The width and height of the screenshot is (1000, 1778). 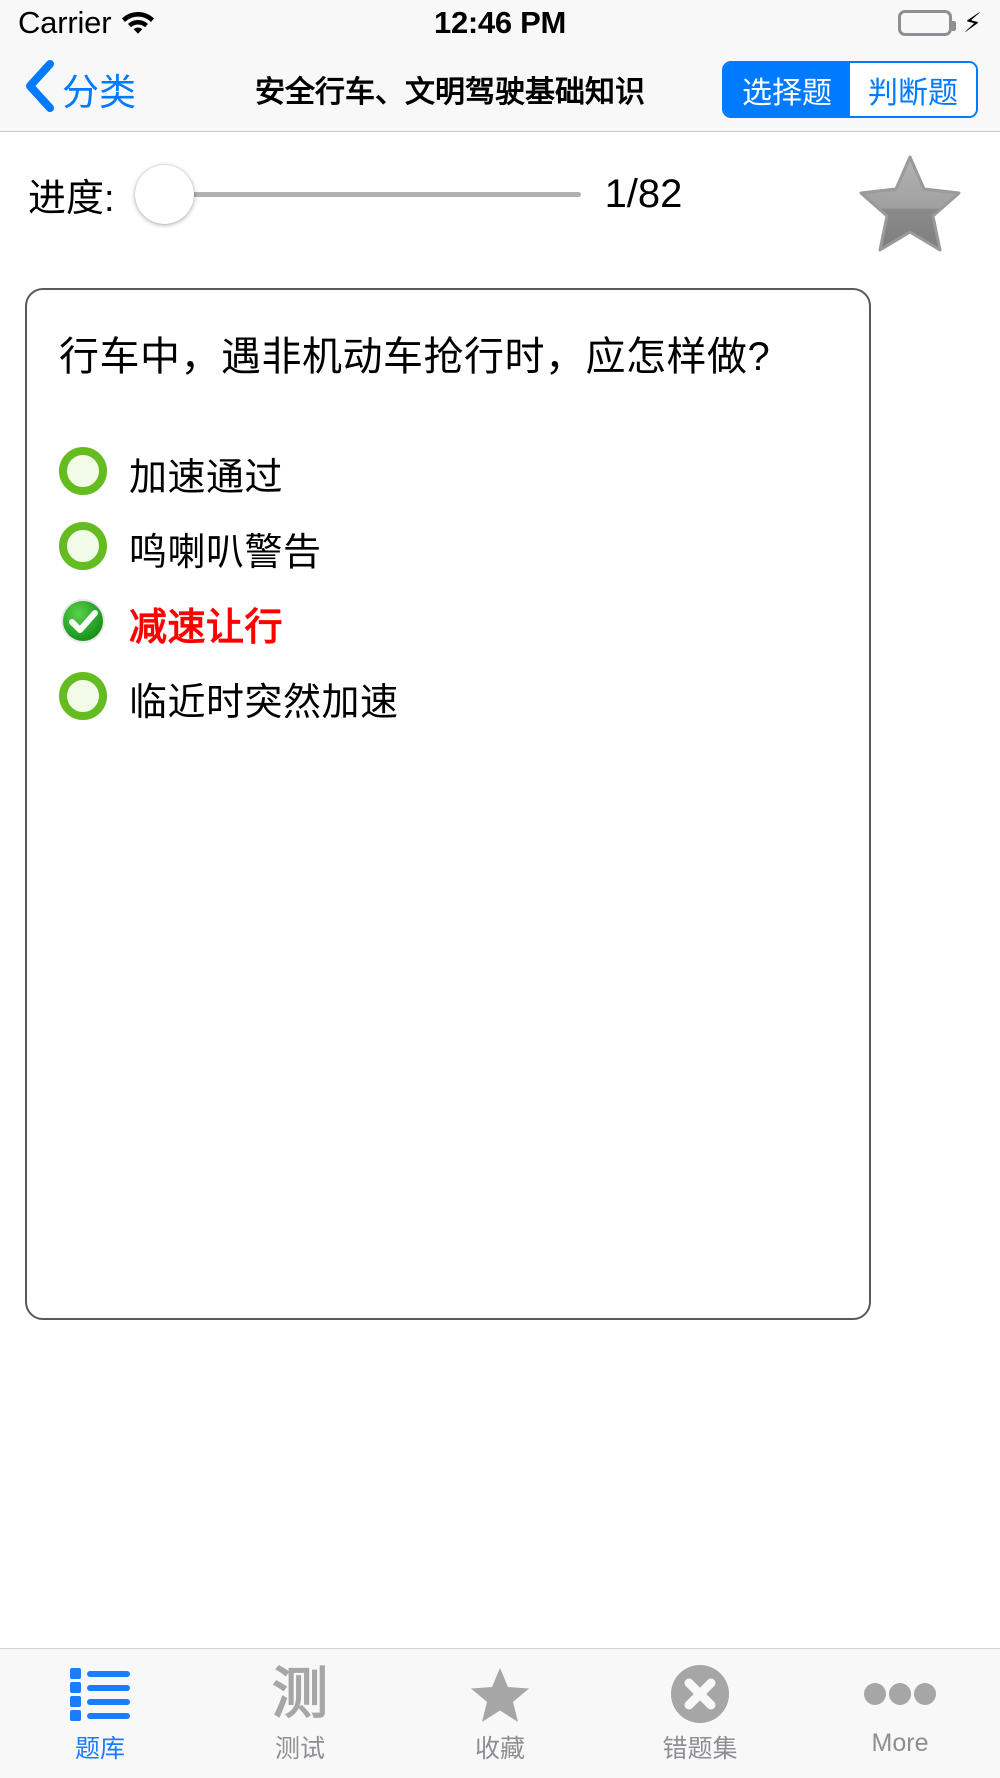 What do you see at coordinates (499, 1749) in the screenshot?
I see `tab-label: 收藏` at bounding box center [499, 1749].